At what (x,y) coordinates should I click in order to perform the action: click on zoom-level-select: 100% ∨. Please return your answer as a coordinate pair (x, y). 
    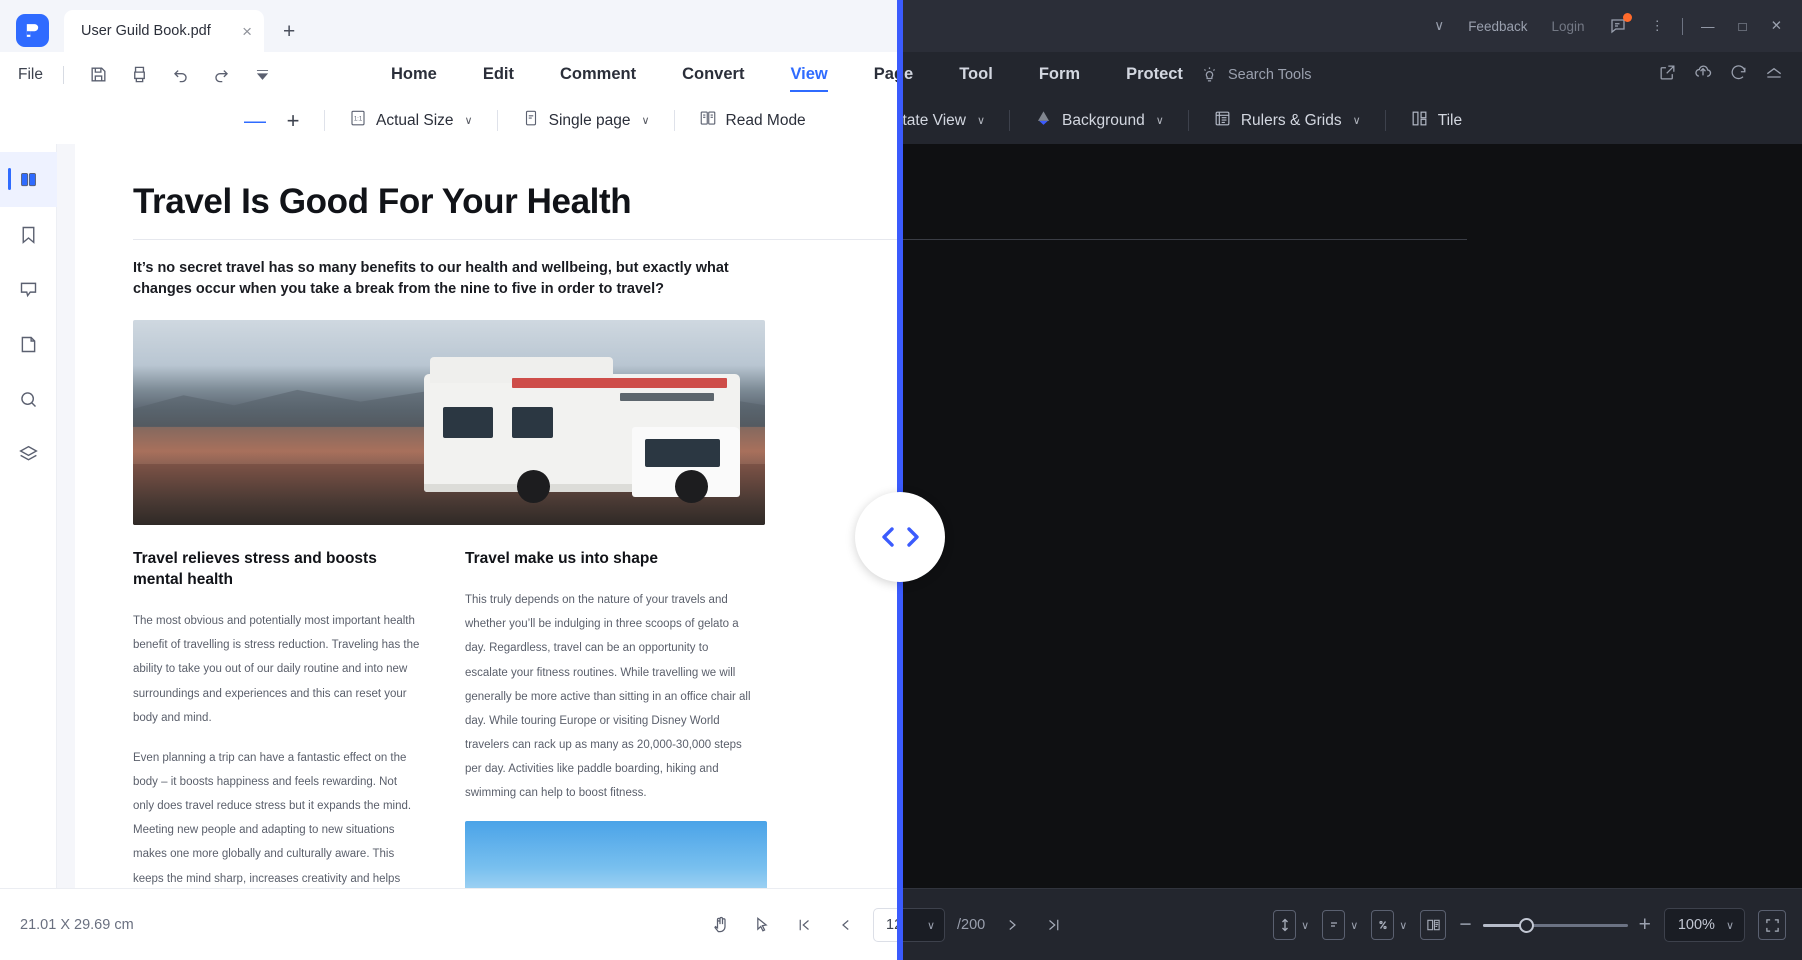
    Looking at the image, I should click on (1704, 925).